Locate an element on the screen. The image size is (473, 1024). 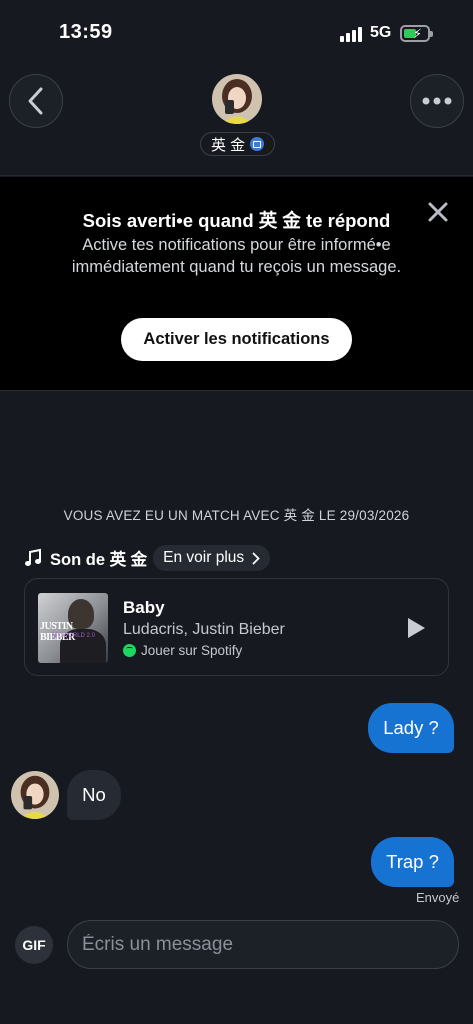
music-note-icon is located at coordinates (33, 557).